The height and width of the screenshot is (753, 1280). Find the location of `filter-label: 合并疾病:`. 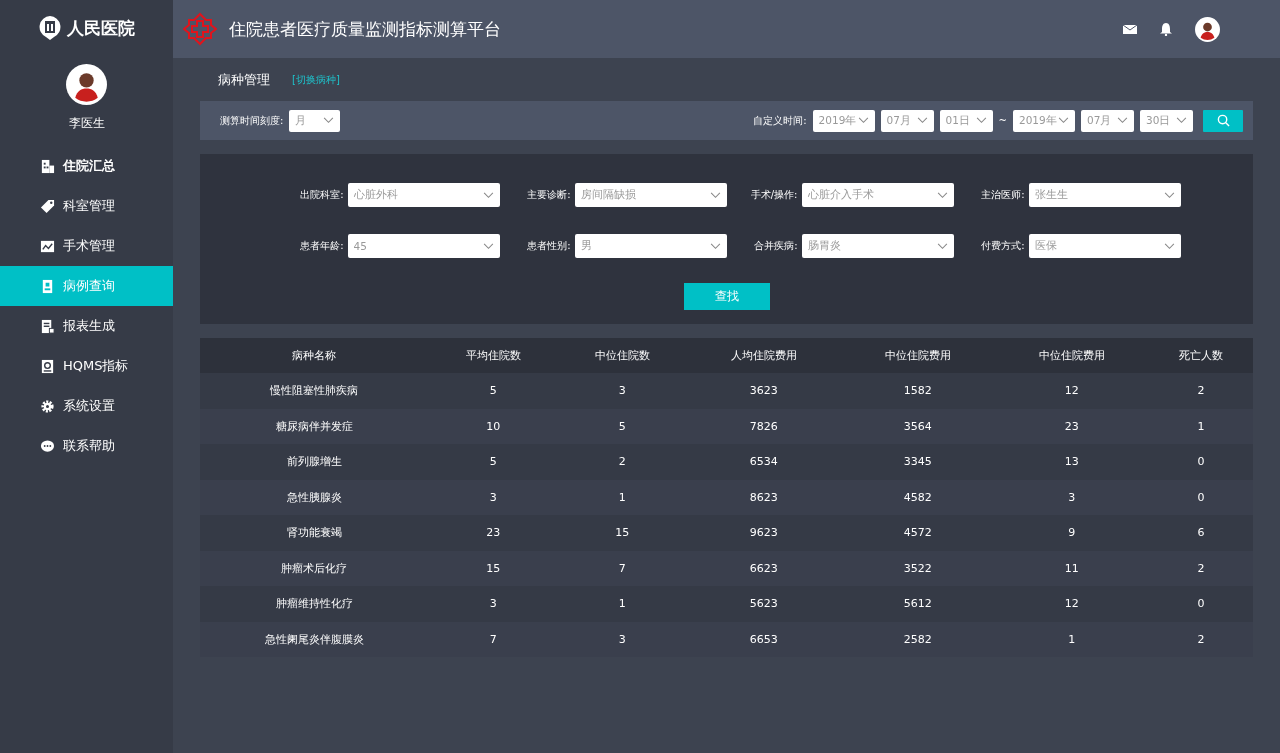

filter-label: 合并疾病: is located at coordinates (776, 246).